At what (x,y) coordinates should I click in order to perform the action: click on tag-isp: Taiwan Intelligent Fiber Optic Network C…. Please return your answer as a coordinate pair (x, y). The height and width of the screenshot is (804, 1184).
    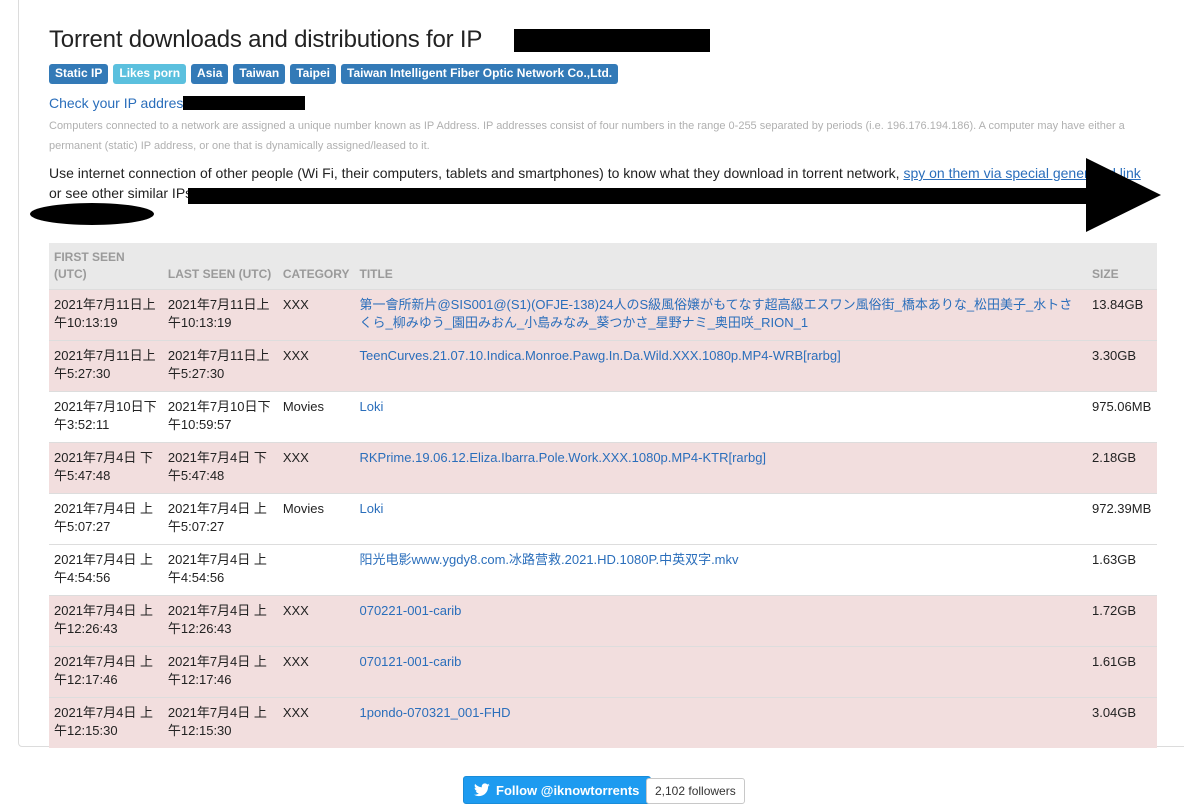
    Looking at the image, I should click on (480, 74).